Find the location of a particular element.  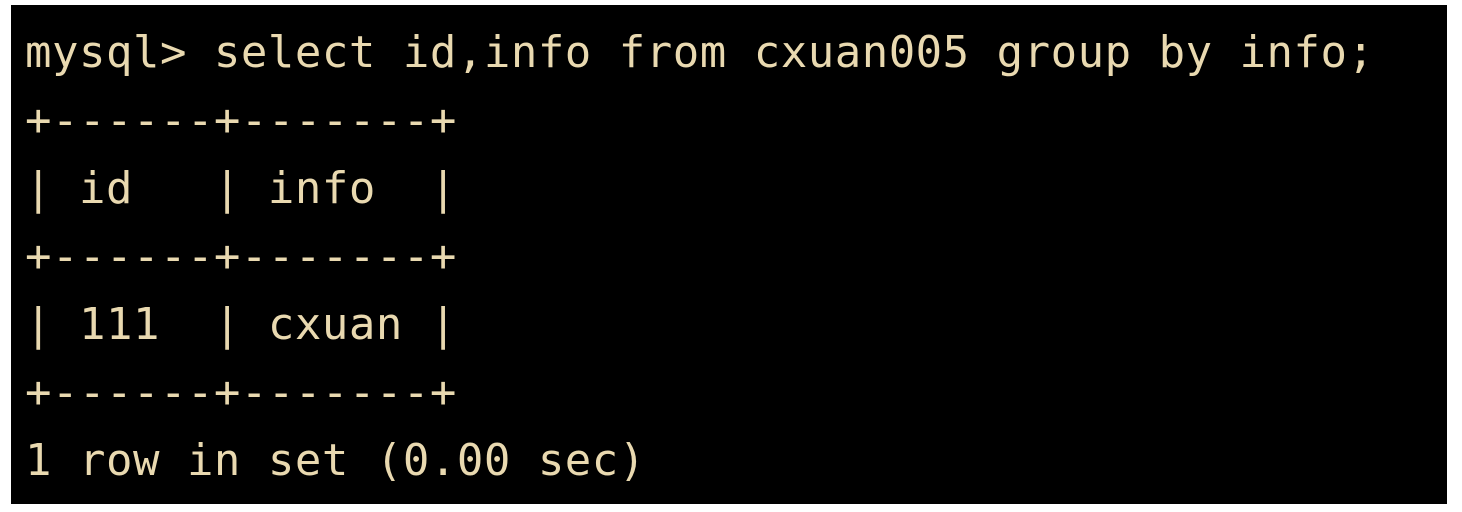

result-summary: 1 row in set (0.00 sec) is located at coordinates (335, 460).